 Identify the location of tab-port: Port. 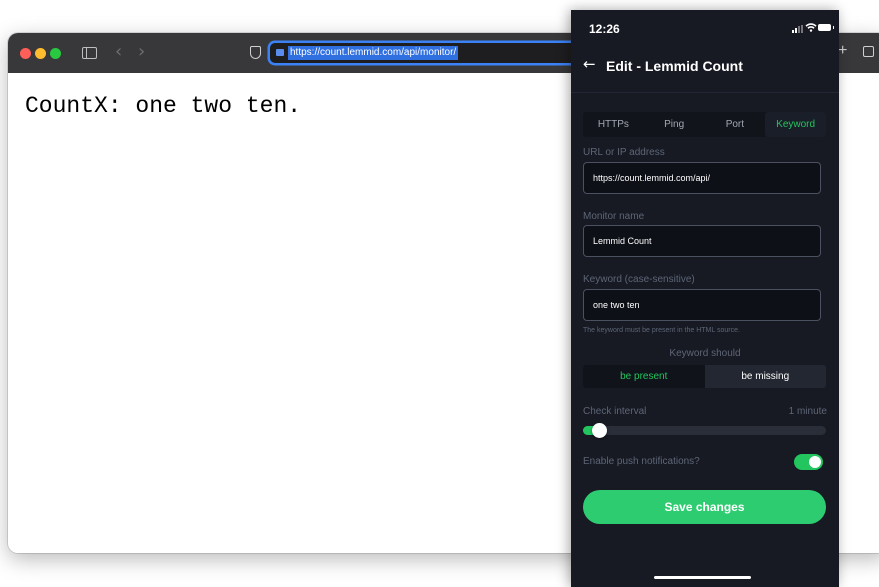
(735, 124).